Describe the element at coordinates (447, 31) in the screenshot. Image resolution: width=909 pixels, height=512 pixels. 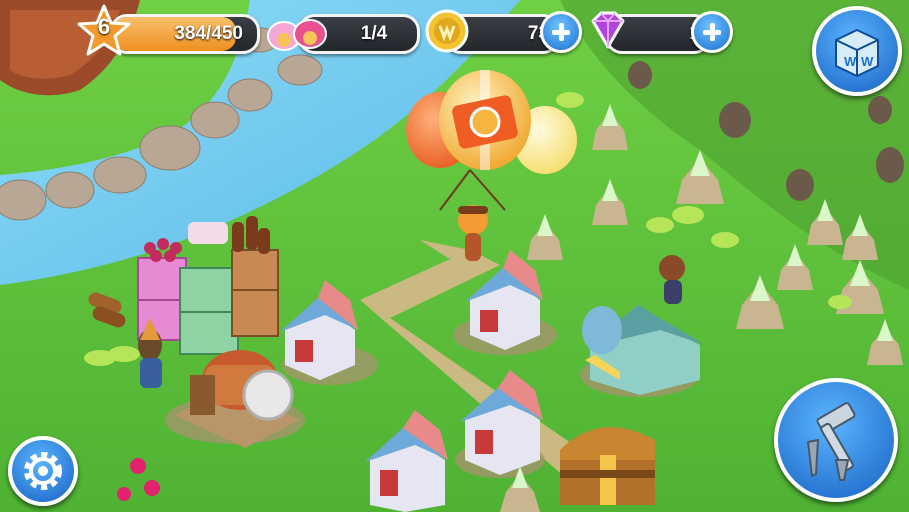
I see `gold-coin-icon` at that location.